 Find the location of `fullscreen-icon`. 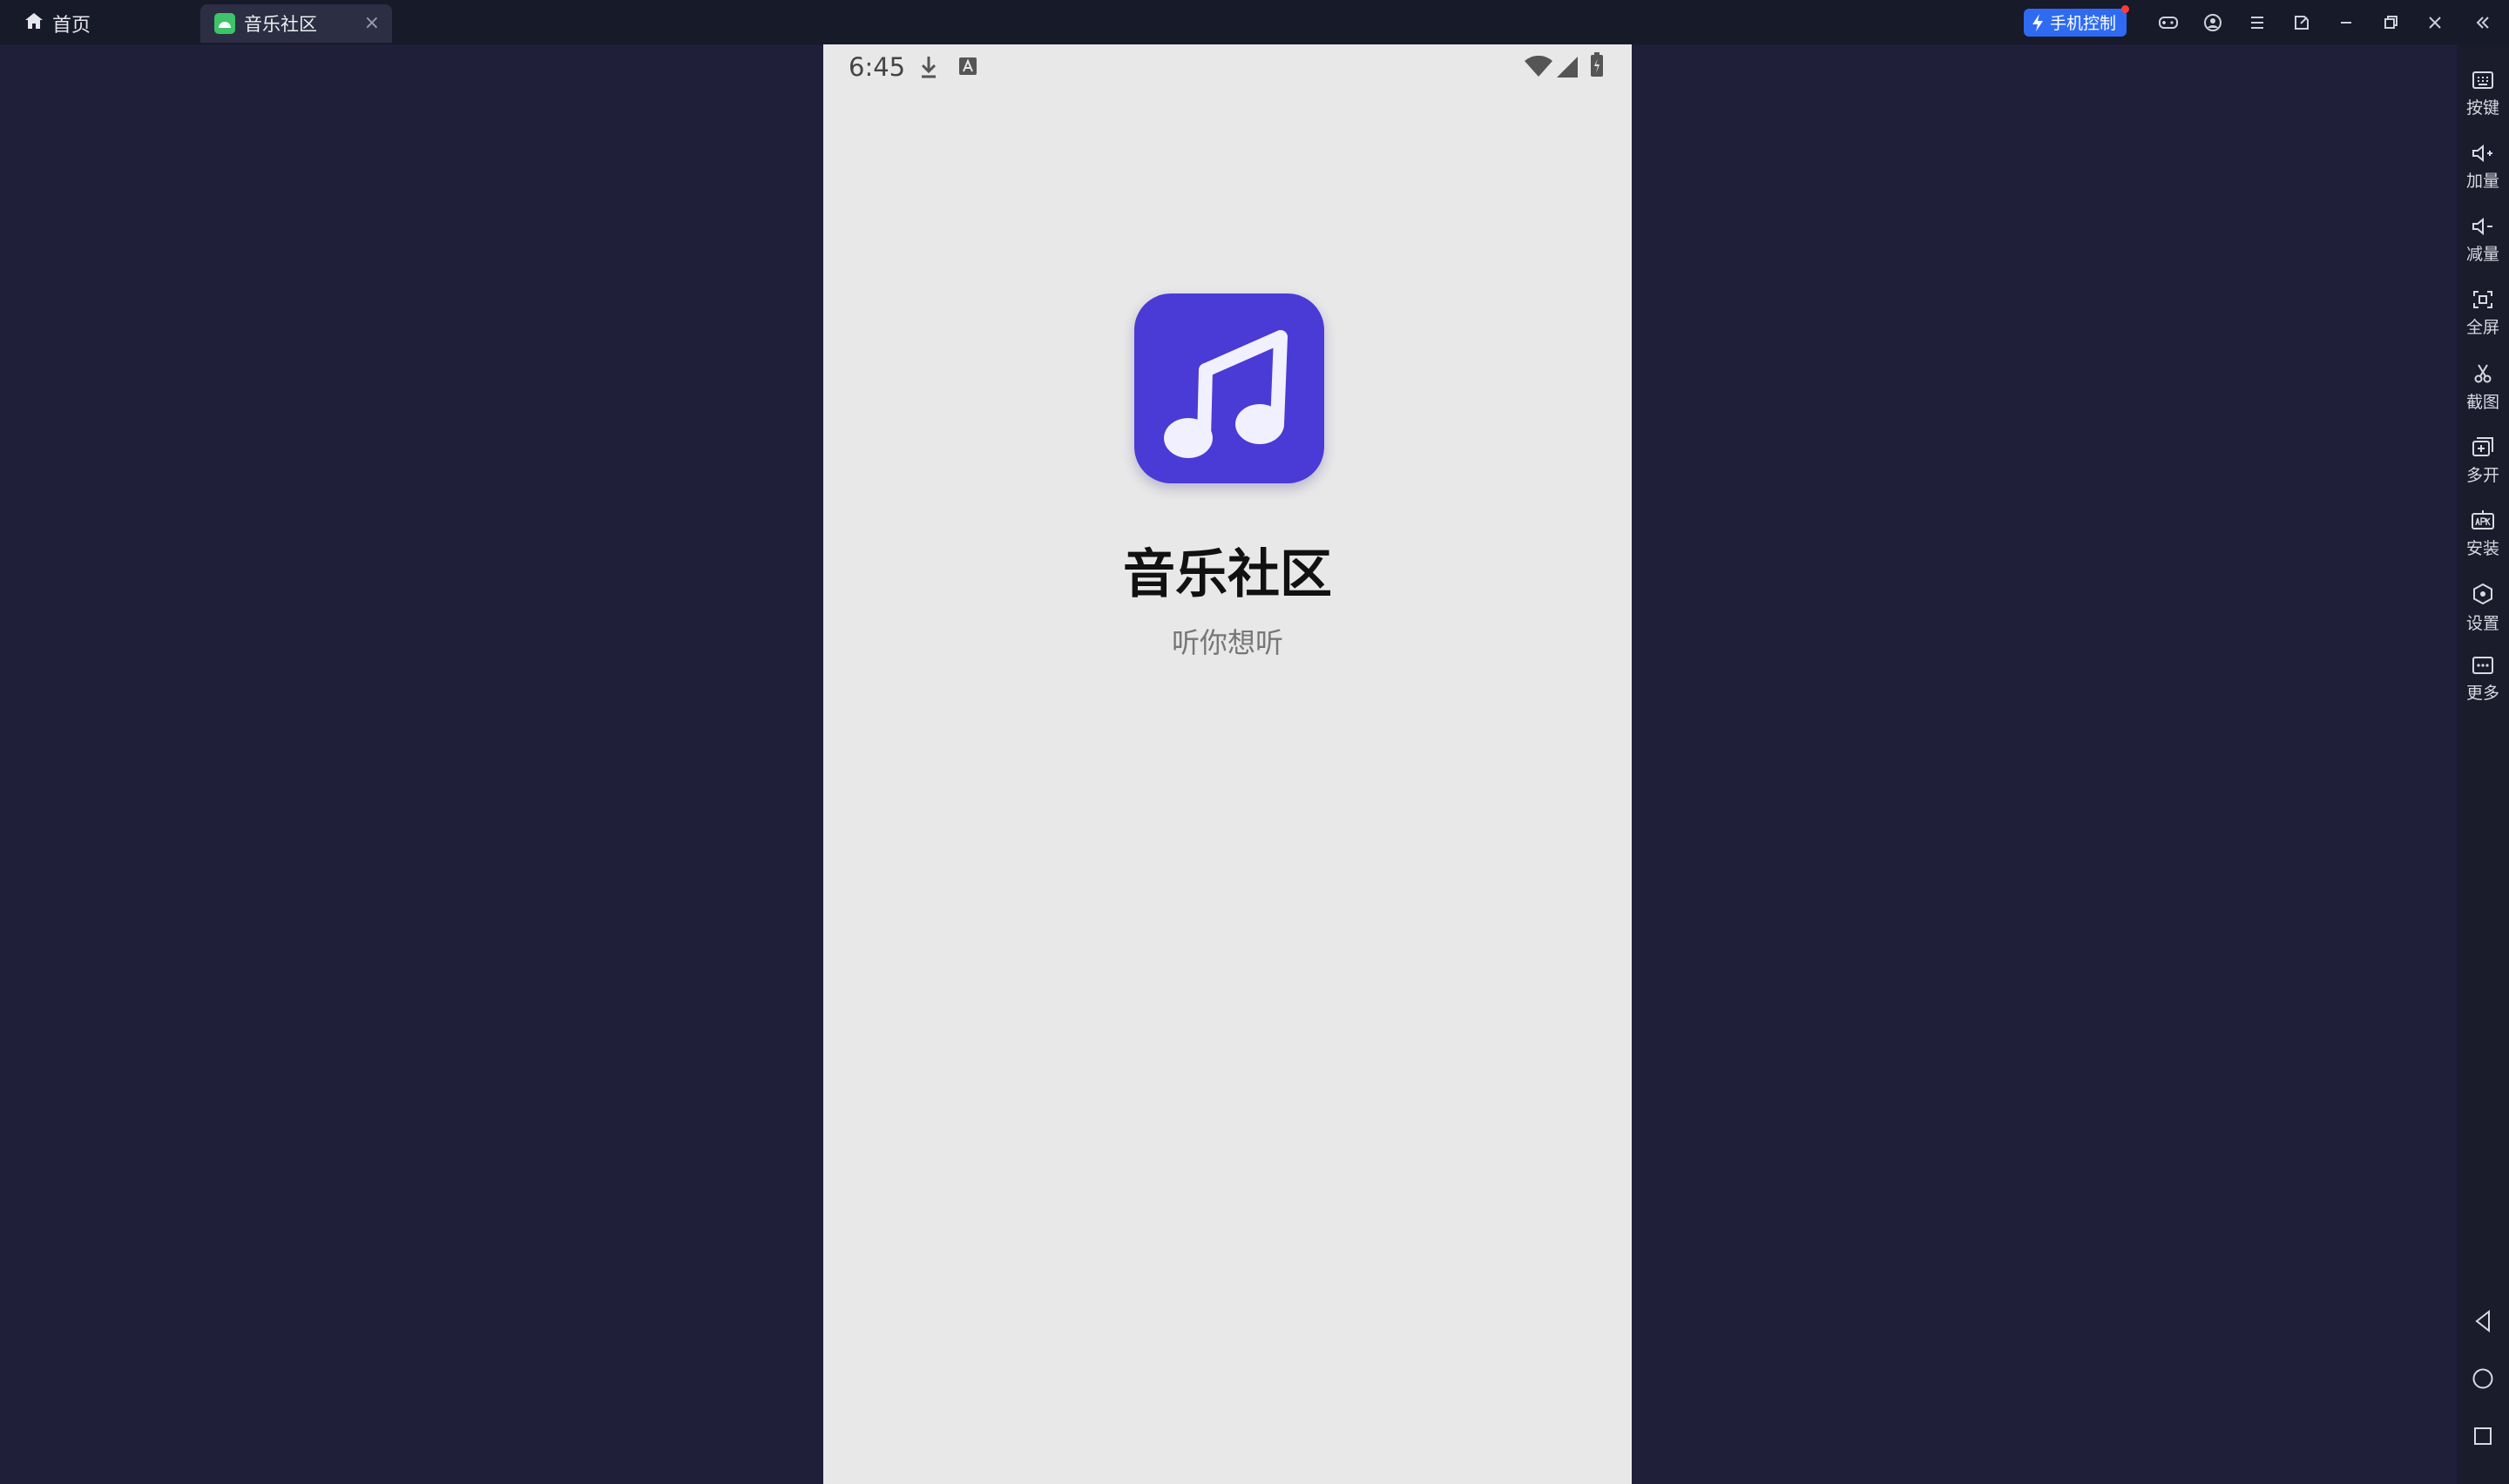

fullscreen-icon is located at coordinates (2482, 299).